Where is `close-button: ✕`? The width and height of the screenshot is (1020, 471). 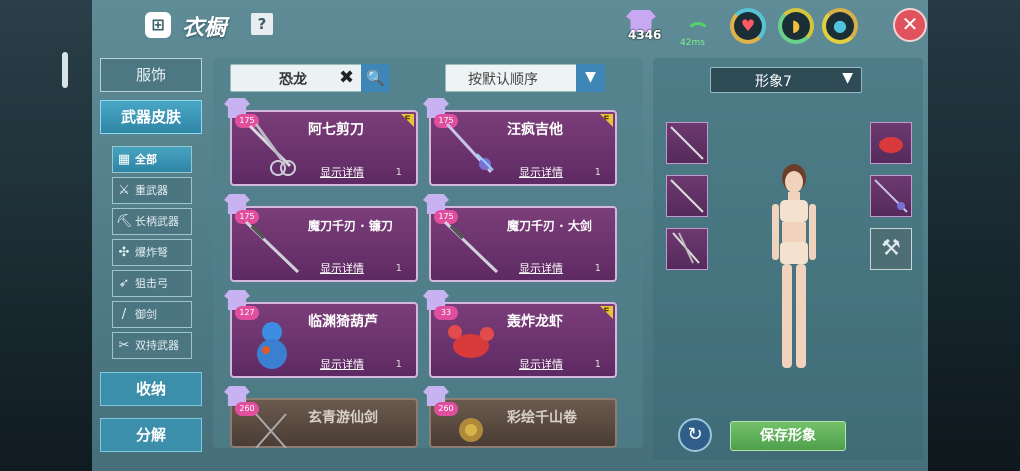
close-button: ✕ is located at coordinates (910, 25).